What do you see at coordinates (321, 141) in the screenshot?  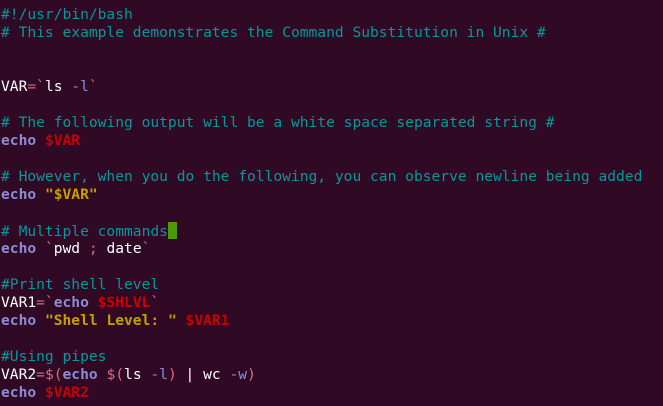 I see `code-line: echo $VAR` at bounding box center [321, 141].